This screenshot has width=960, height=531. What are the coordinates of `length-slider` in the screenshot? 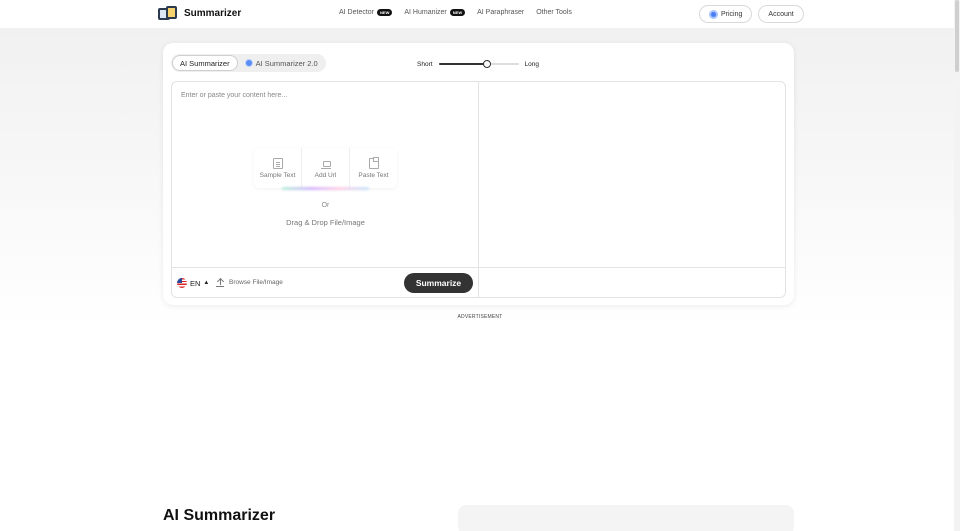 It's located at (478, 64).